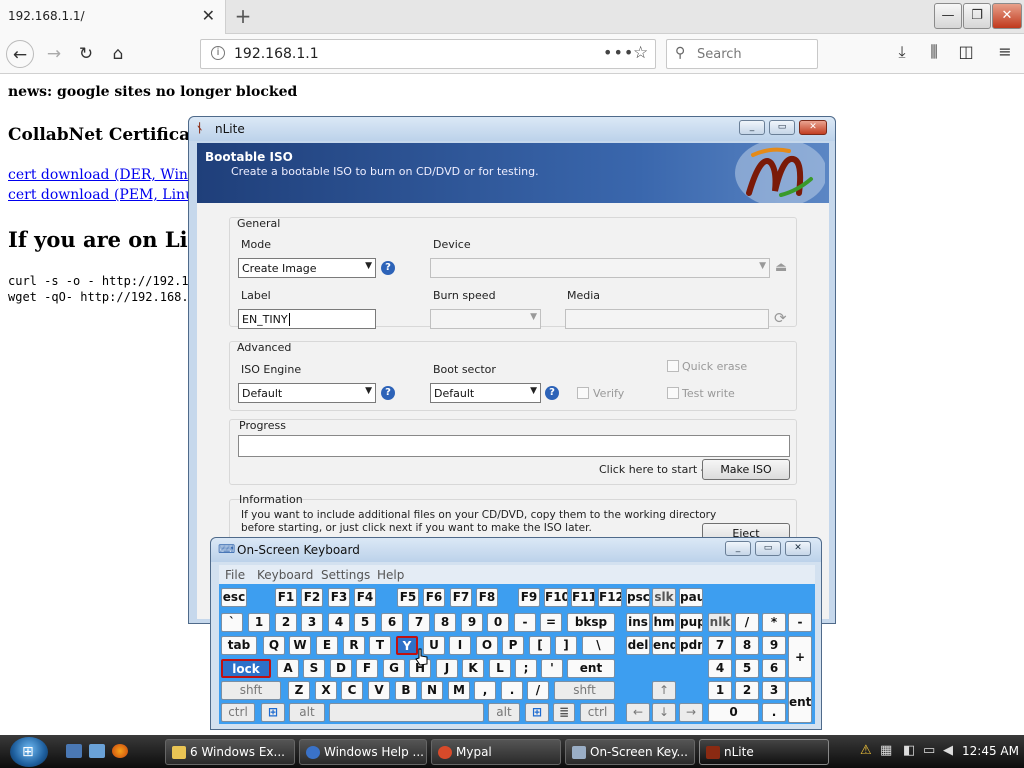 Image resolution: width=1024 pixels, height=768 pixels. What do you see at coordinates (485, 690) in the screenshot?
I see `key-comma: ,` at bounding box center [485, 690].